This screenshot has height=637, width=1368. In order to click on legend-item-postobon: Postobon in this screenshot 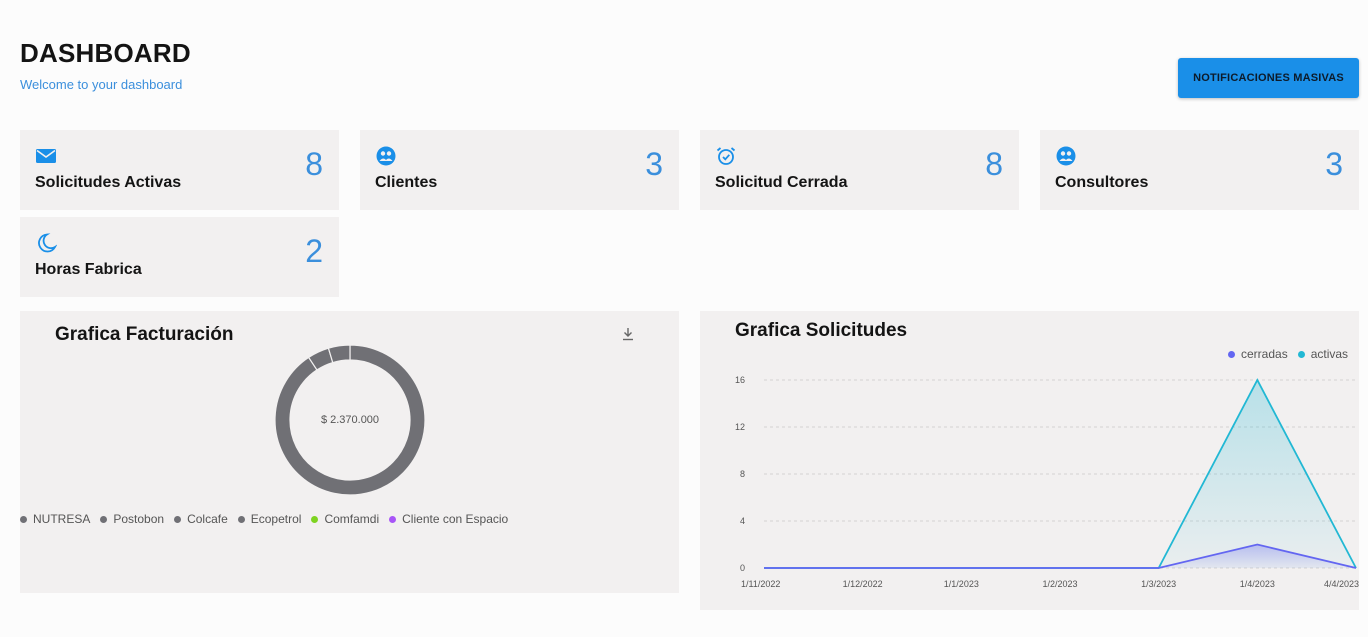, I will do `click(132, 519)`.